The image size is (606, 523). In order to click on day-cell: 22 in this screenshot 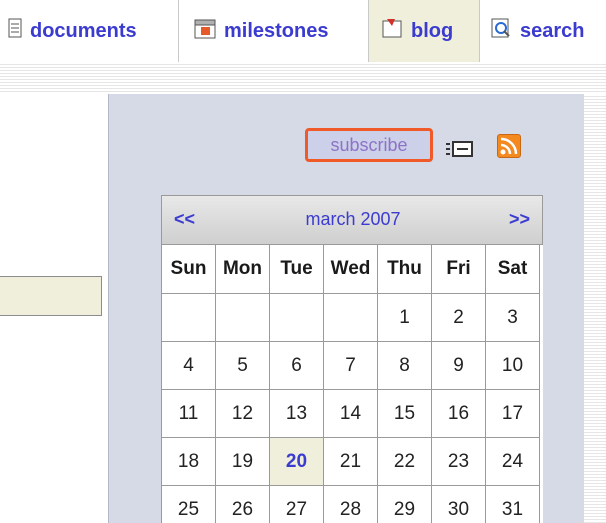, I will do `click(404, 461)`.